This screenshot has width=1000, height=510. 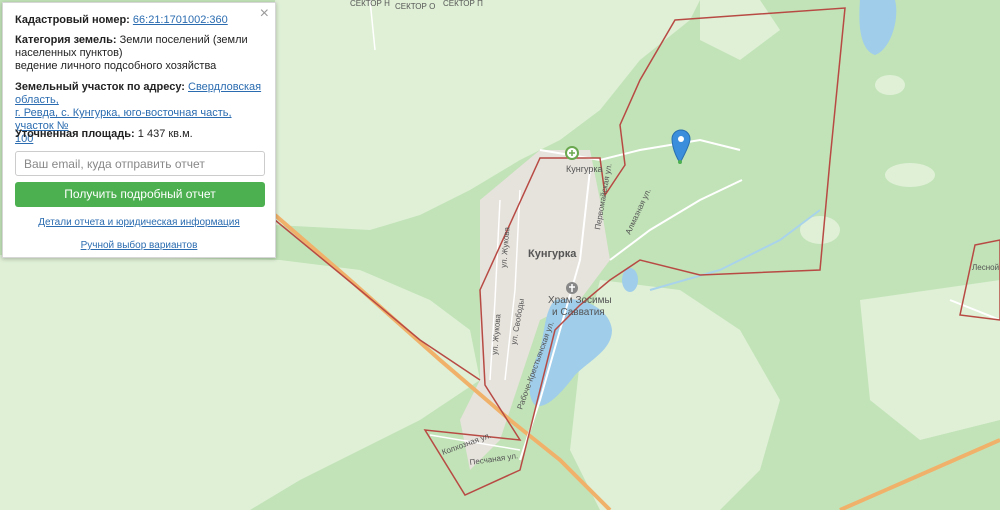 What do you see at coordinates (370, 4) in the screenshot?
I see `label-sector-n: СЕКТОР Н` at bounding box center [370, 4].